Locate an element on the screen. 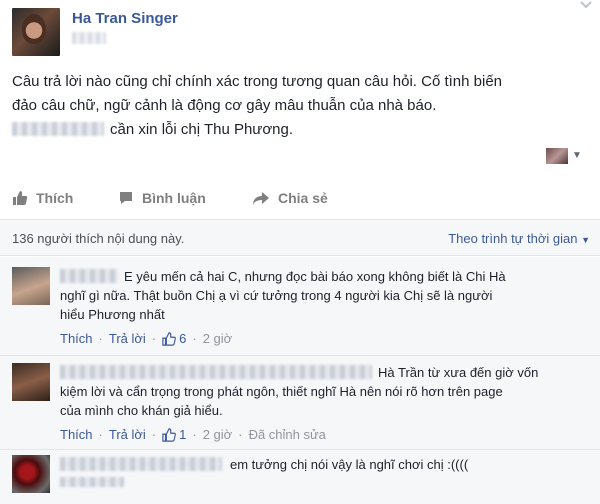 This screenshot has width=600, height=504. thumbs-up-icon is located at coordinates (20, 198).